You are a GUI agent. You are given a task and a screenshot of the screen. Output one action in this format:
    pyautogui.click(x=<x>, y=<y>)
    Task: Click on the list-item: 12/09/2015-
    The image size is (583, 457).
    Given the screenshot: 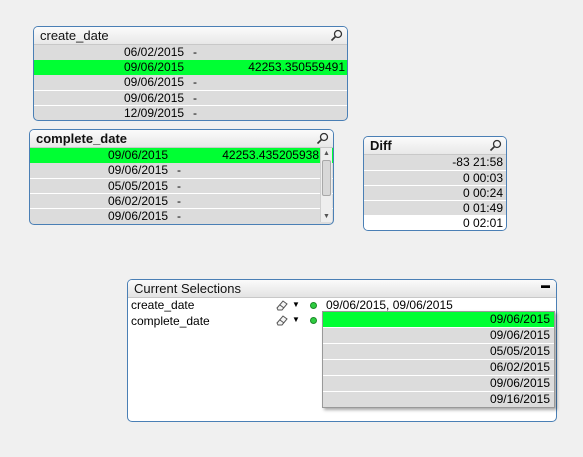 What is the action you would take?
    pyautogui.click(x=190, y=112)
    